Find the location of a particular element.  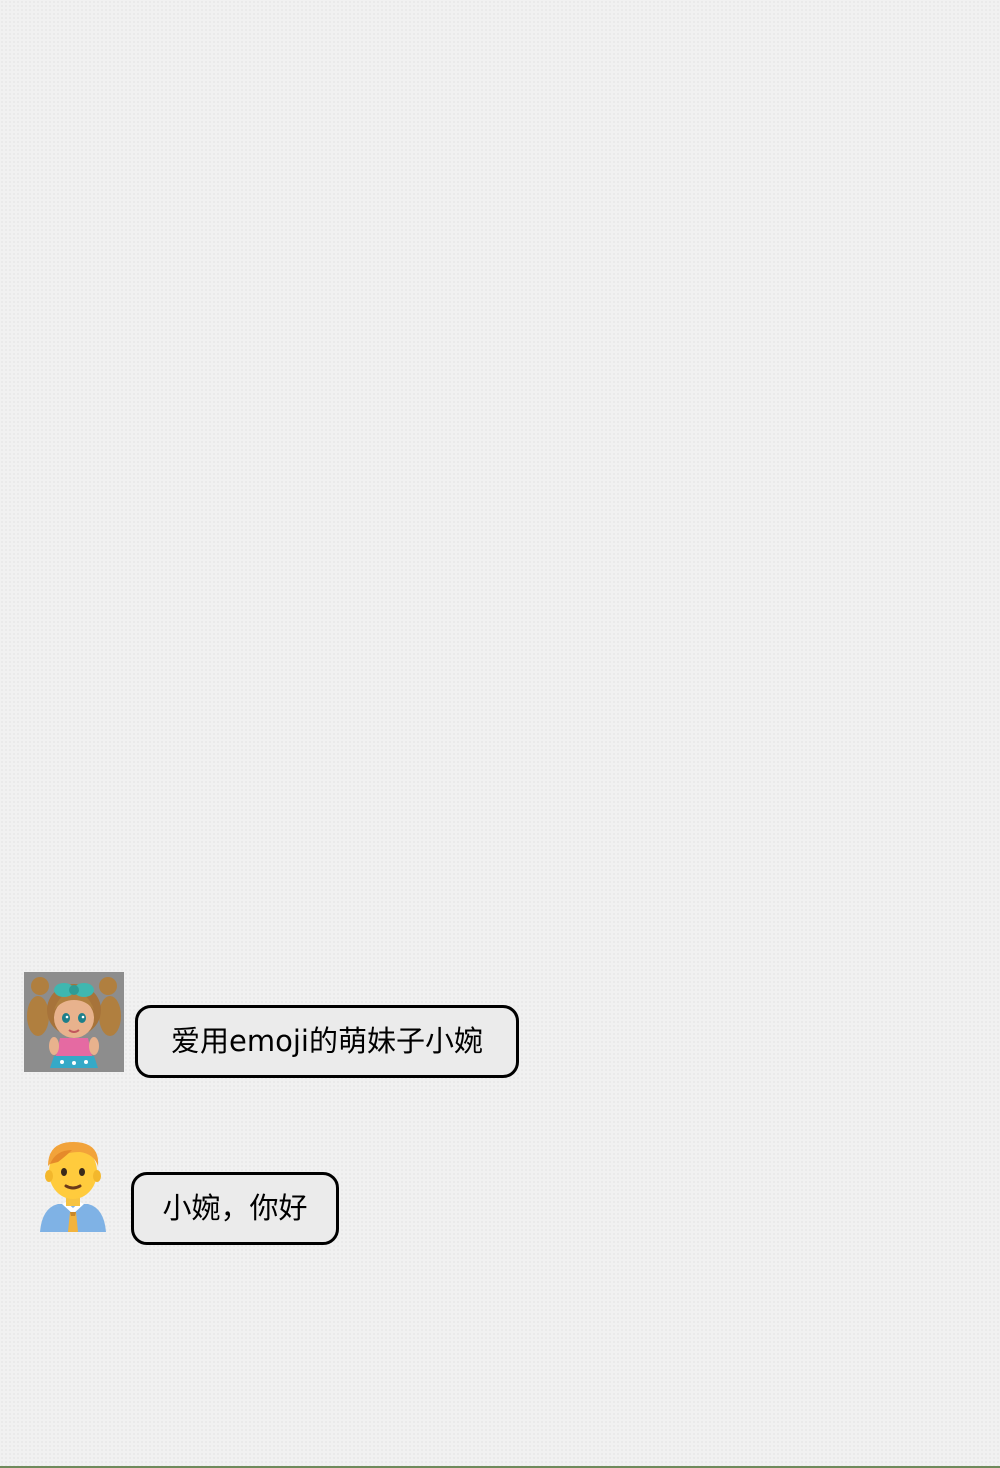

man-avatar-icon is located at coordinates (73, 1186).